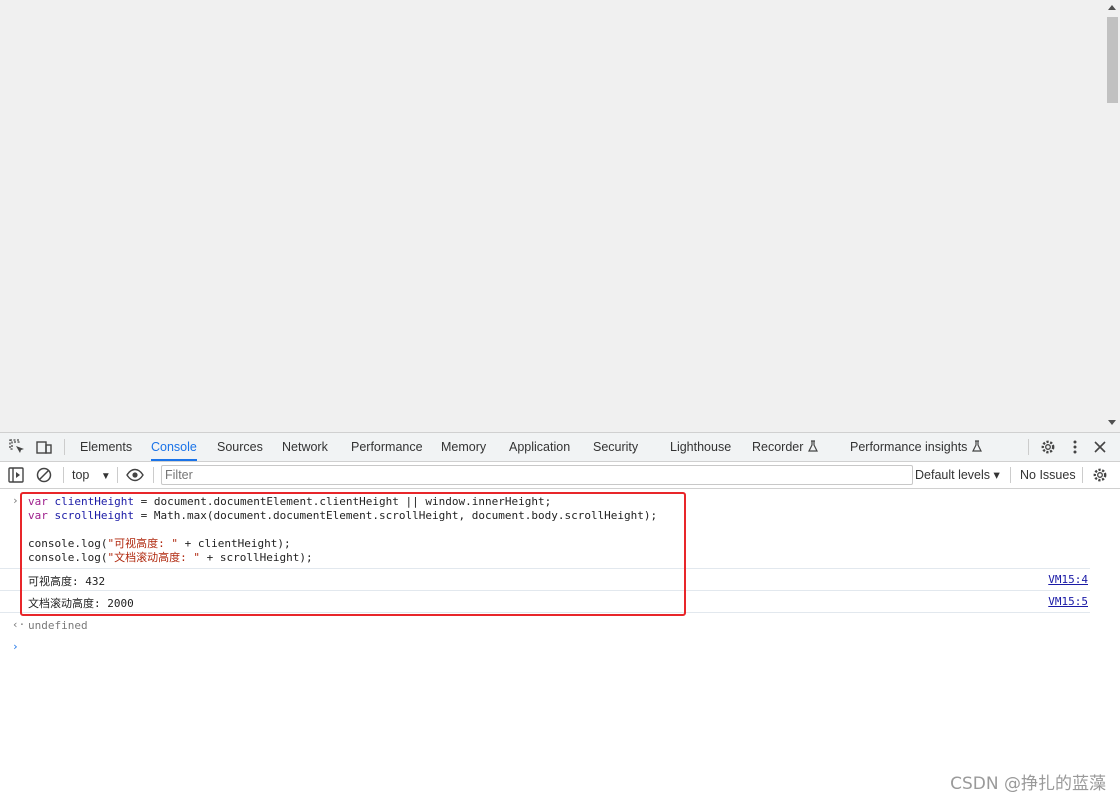 This screenshot has width=1120, height=801. What do you see at coordinates (615, 447) in the screenshot?
I see `tab-security: Security` at bounding box center [615, 447].